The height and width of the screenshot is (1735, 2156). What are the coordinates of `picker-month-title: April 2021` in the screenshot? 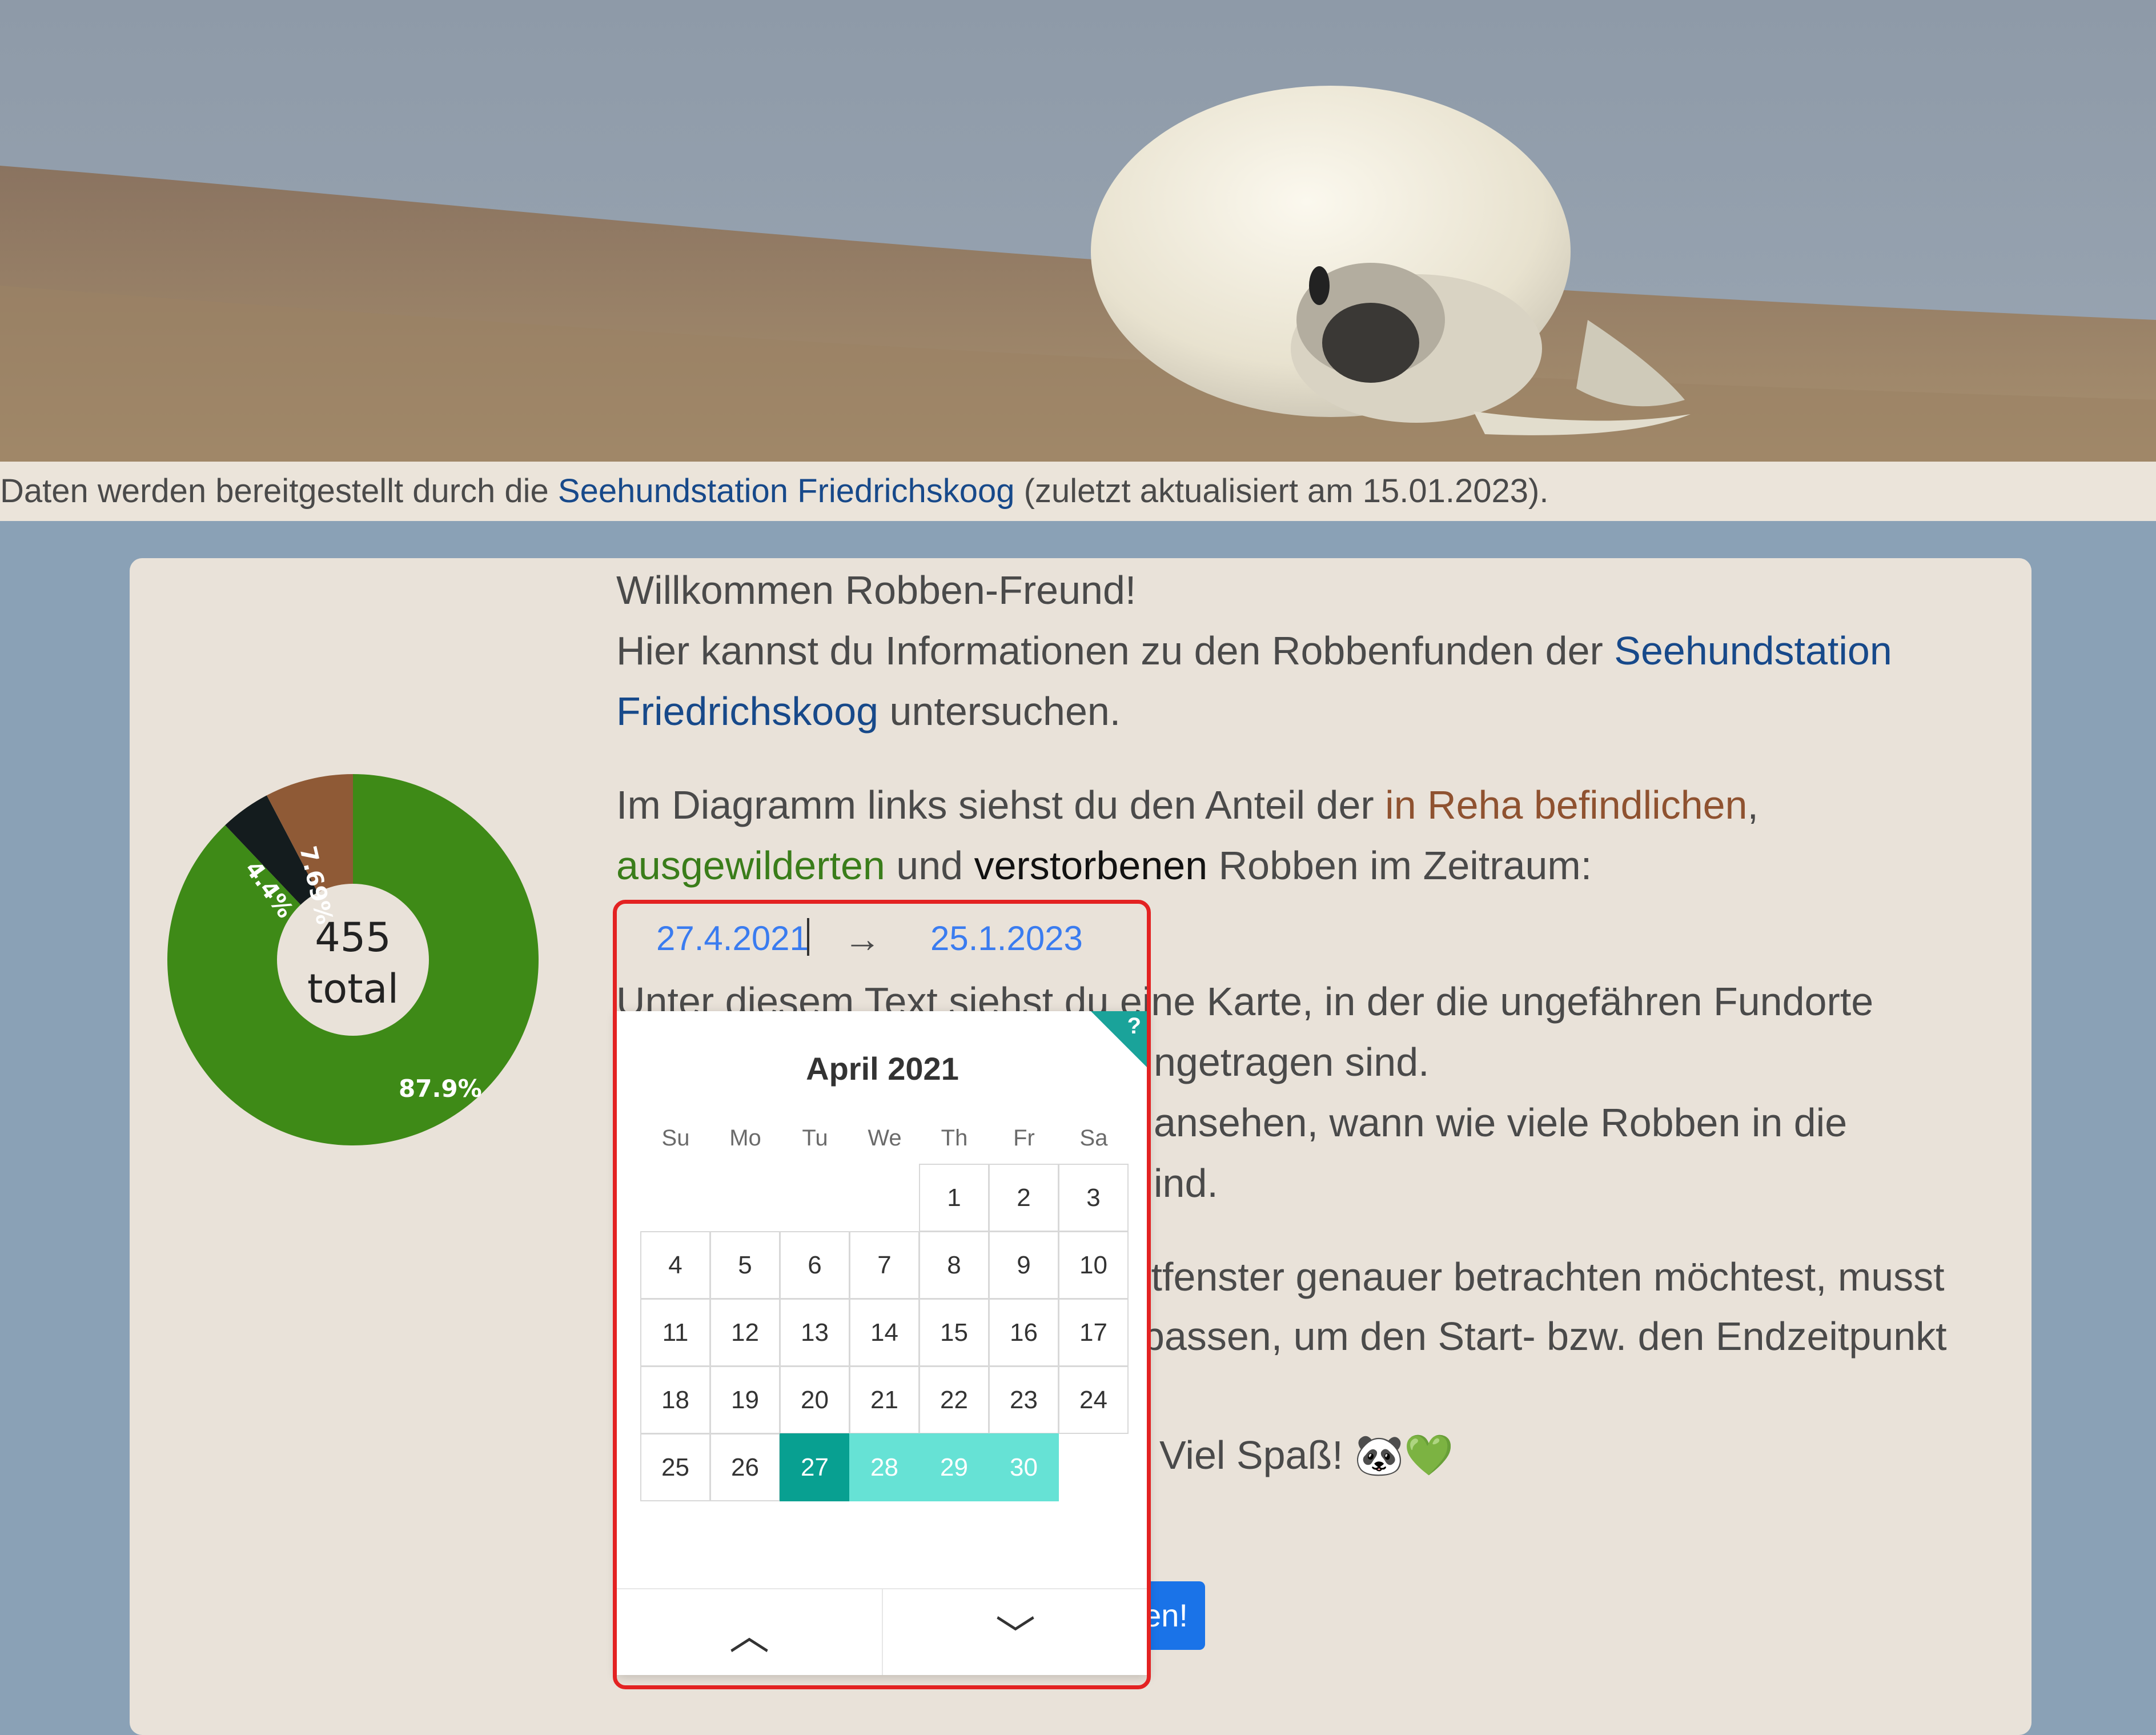 It's located at (882, 1069).